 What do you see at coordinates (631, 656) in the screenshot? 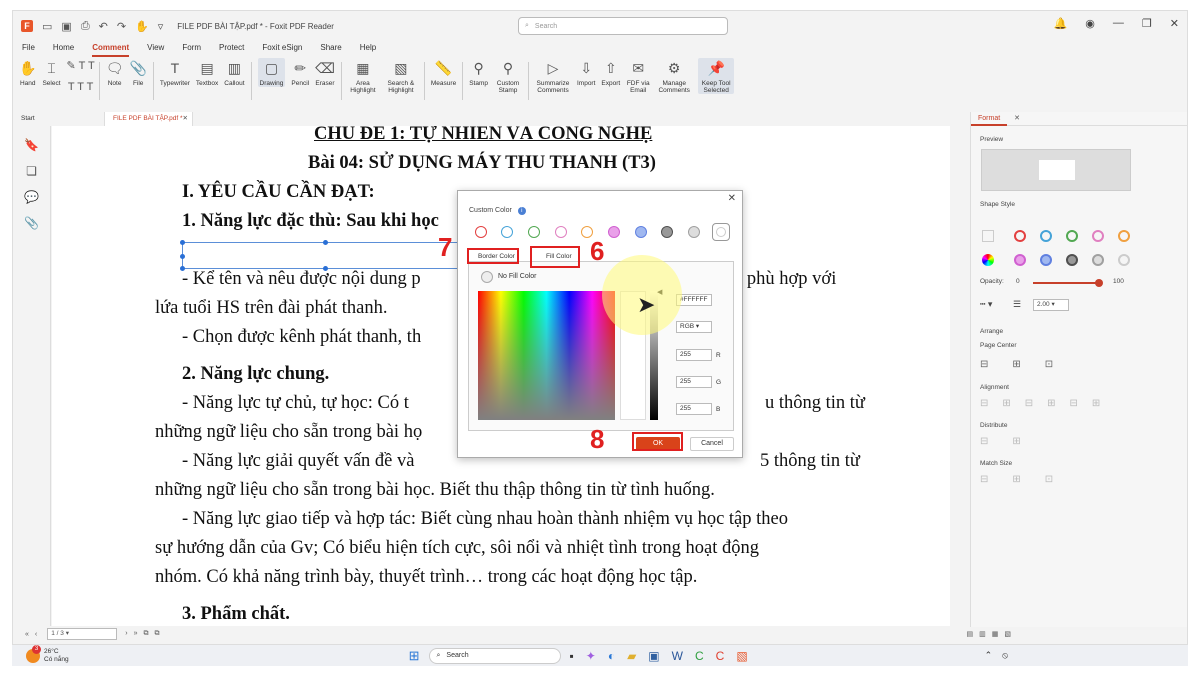
I see `explorer-icon: ▰` at bounding box center [631, 656].